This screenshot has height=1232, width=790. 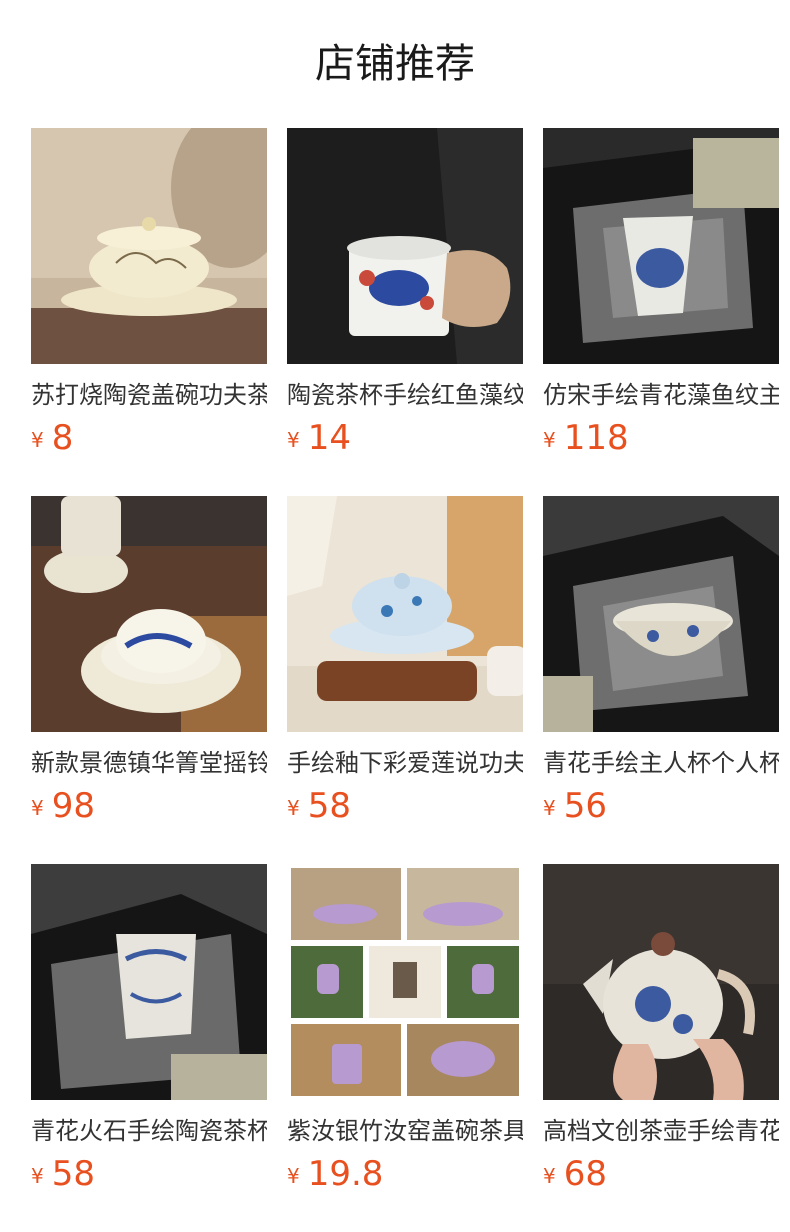 What do you see at coordinates (149, 395) in the screenshot?
I see `product-name: 苏打烧陶瓷盖碗功夫茶具` at bounding box center [149, 395].